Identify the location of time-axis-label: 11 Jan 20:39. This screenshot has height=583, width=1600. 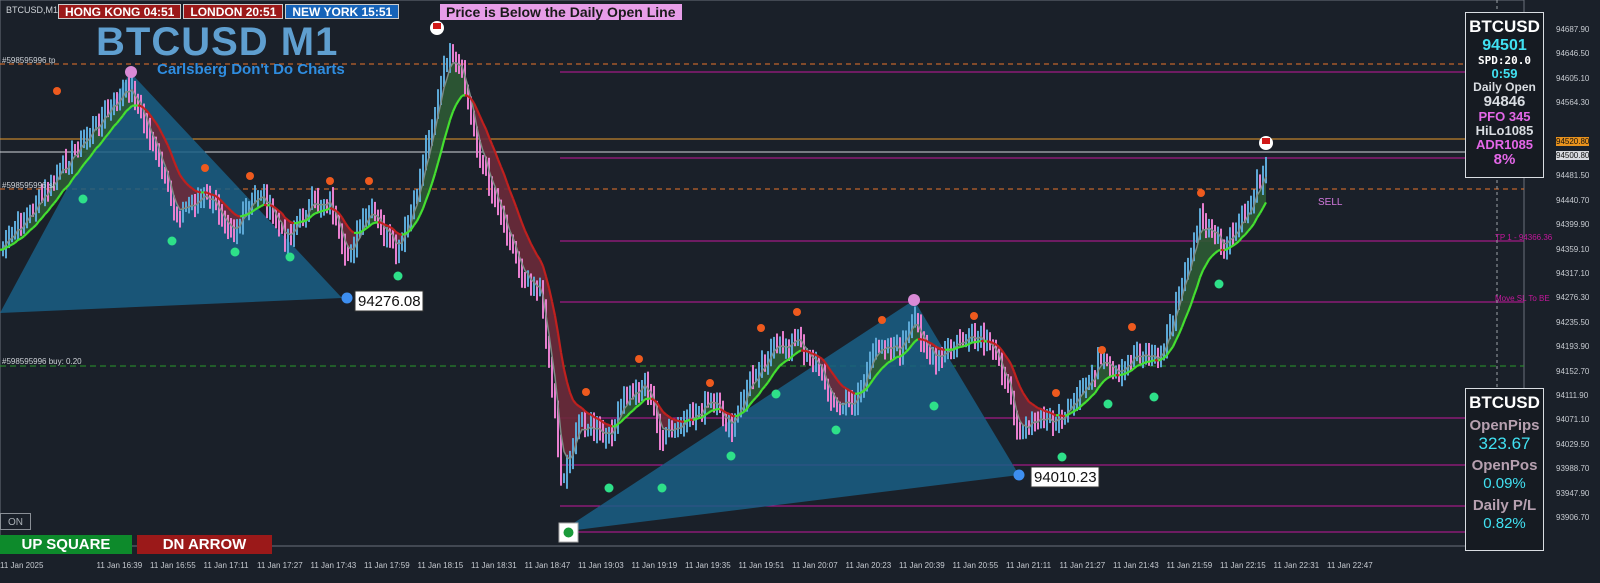
(922, 565).